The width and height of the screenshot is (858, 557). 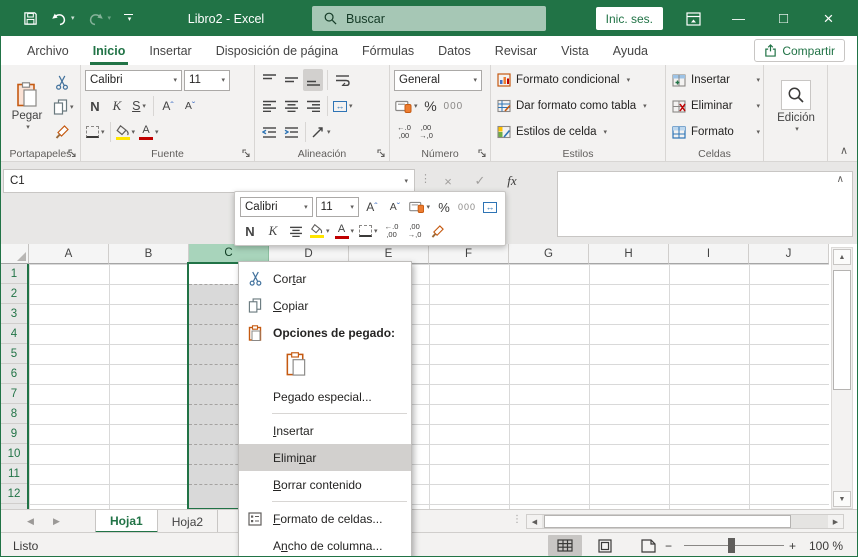 What do you see at coordinates (188, 521) in the screenshot?
I see `sheet-tab-hoja2: Hoja2` at bounding box center [188, 521].